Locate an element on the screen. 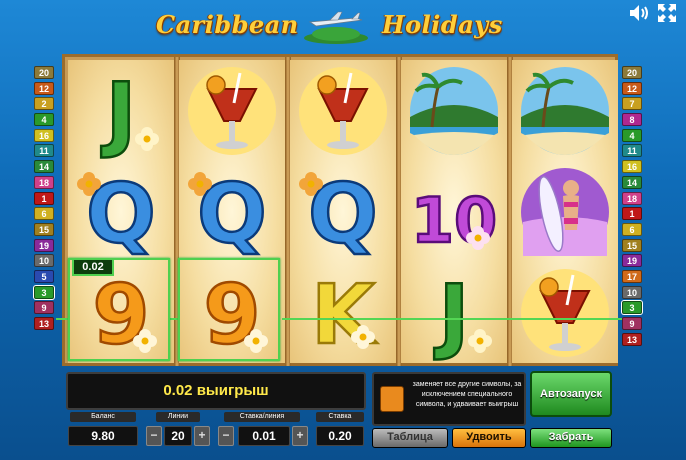 Image resolution: width=686 pixels, height=460 pixels. game-logo: Caribbean Holidays is located at coordinates (330, 26).